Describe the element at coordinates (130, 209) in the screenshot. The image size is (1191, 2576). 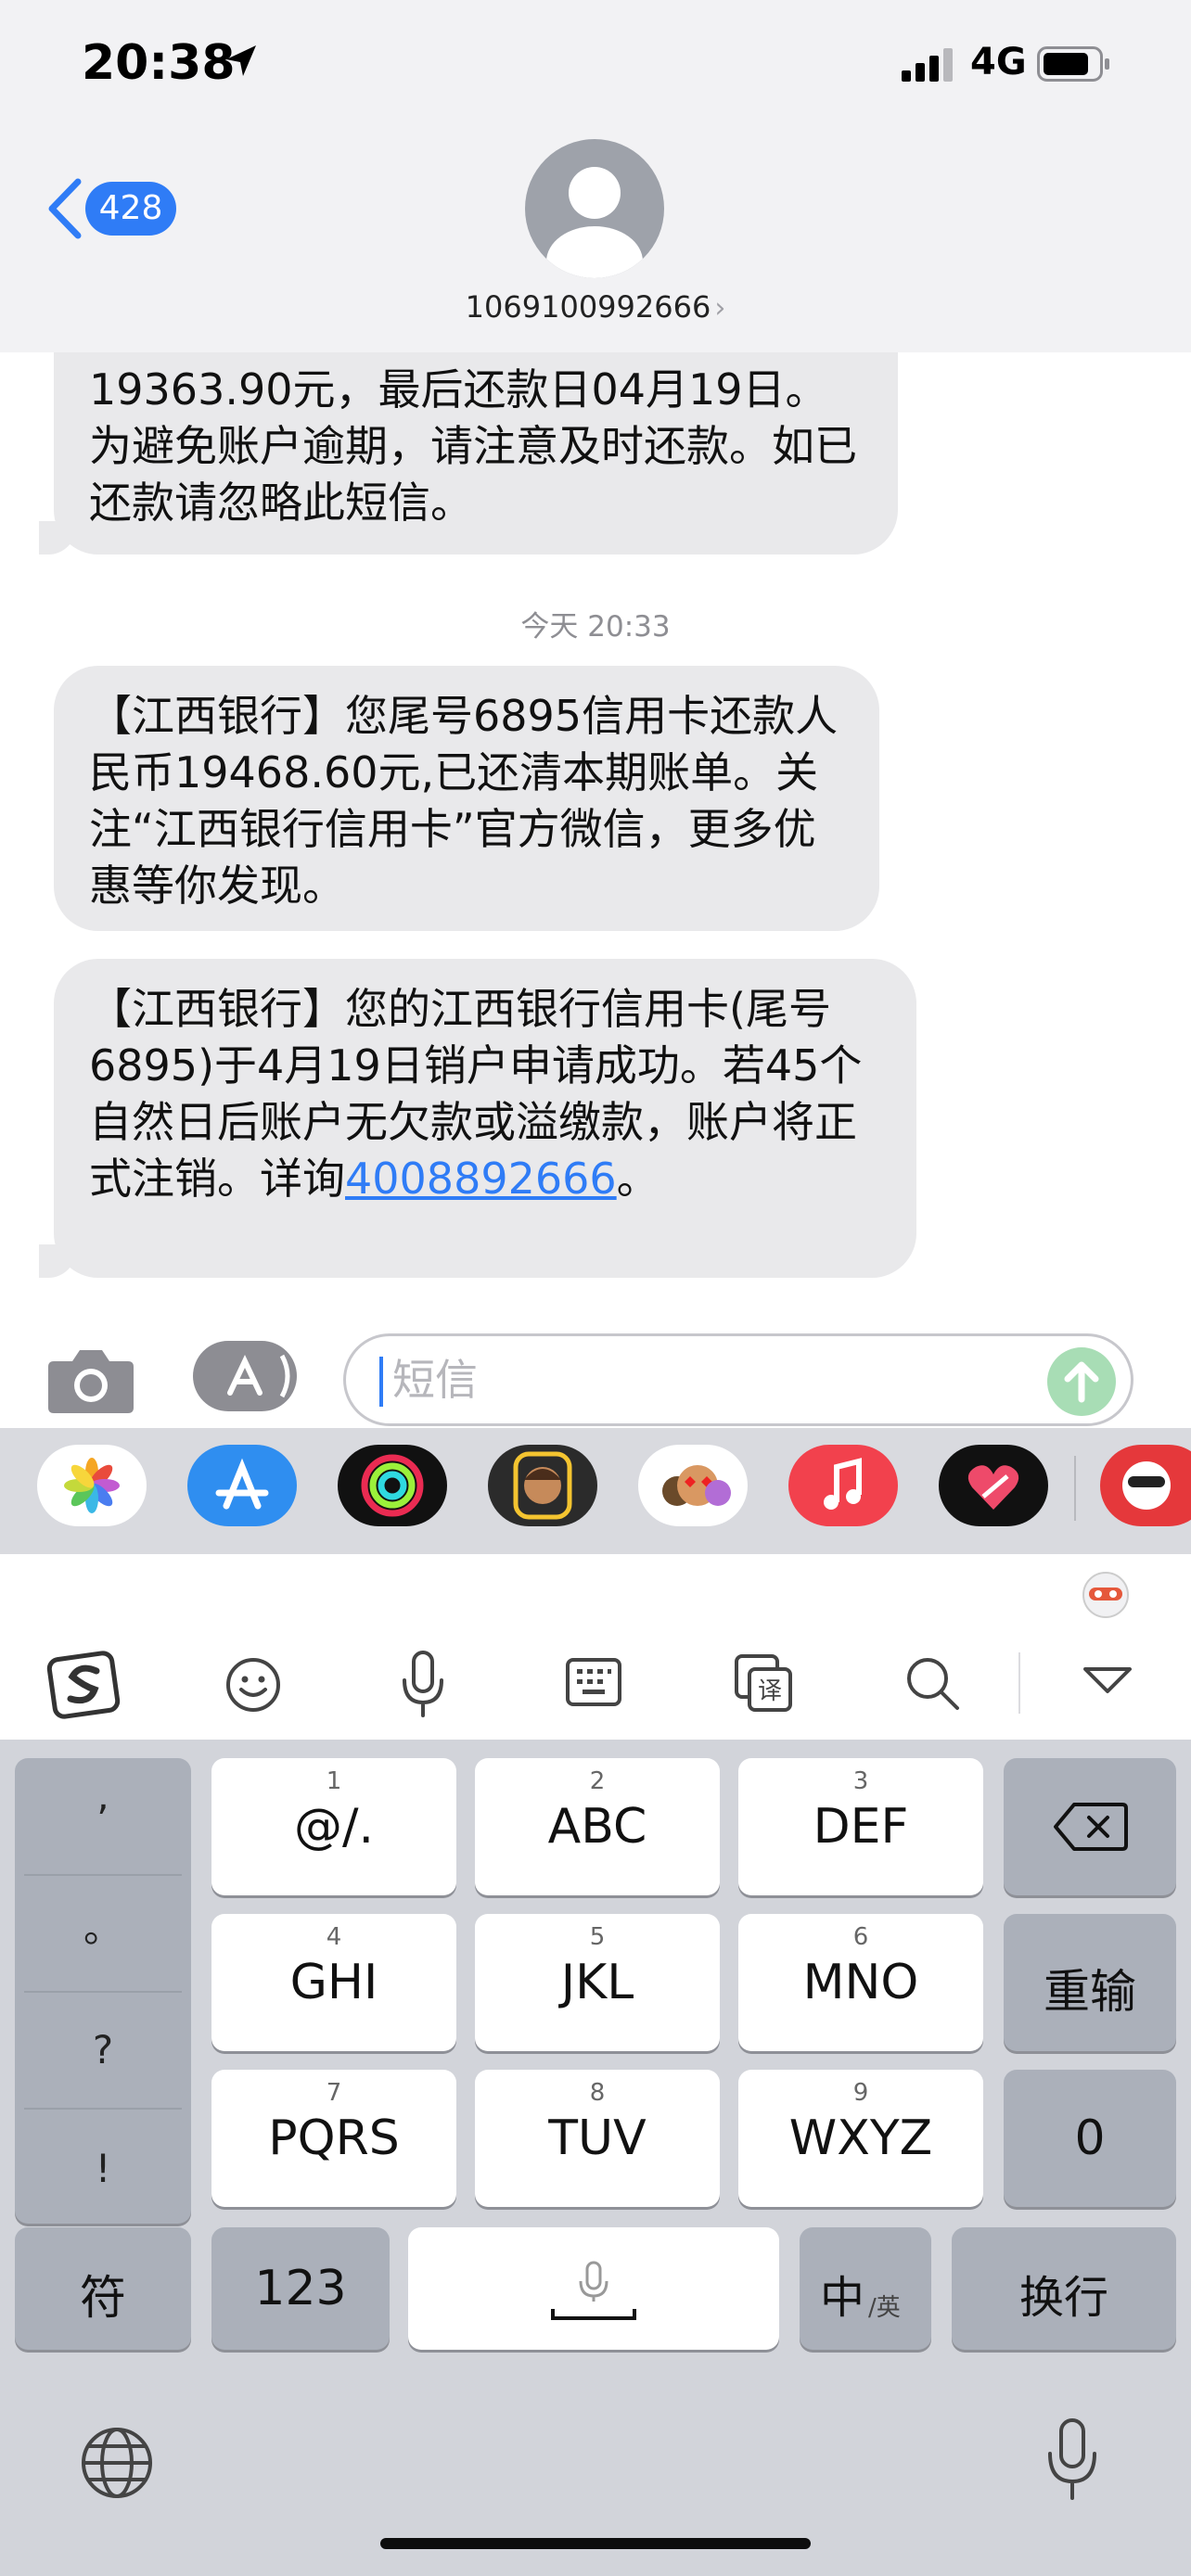
I see `unread-count-badge: 428` at that location.